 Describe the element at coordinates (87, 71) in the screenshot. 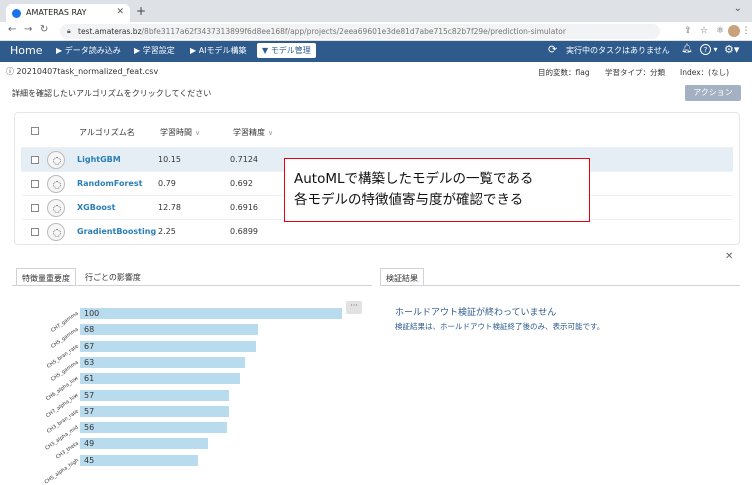

I see `dataset-filename-text: 20210407task_normalized_feat.csv` at that location.